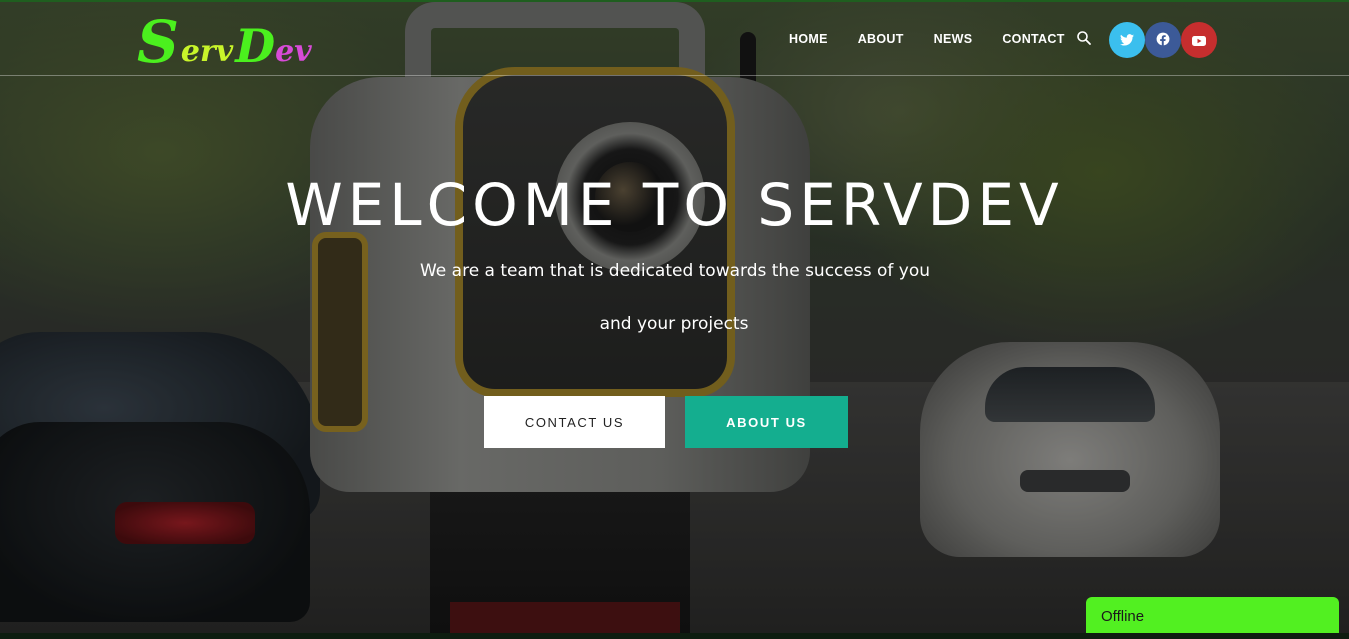 The height and width of the screenshot is (639, 1349). I want to click on nav-home: HOME, so click(808, 39).